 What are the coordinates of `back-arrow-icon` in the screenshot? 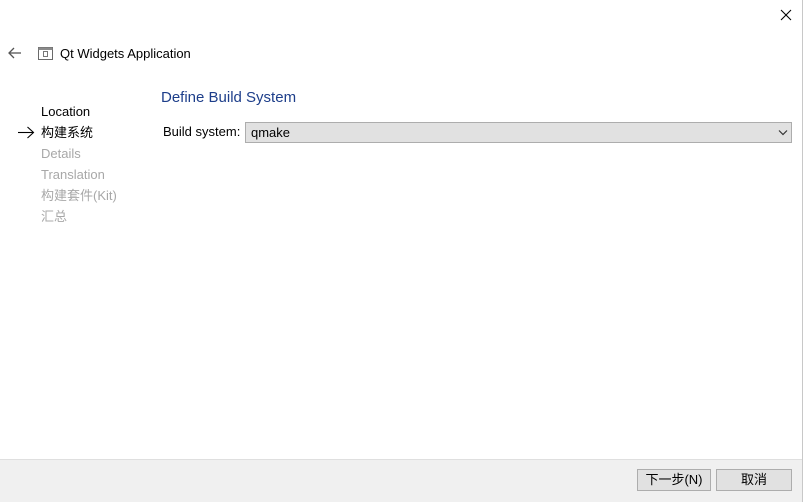 It's located at (14, 53).